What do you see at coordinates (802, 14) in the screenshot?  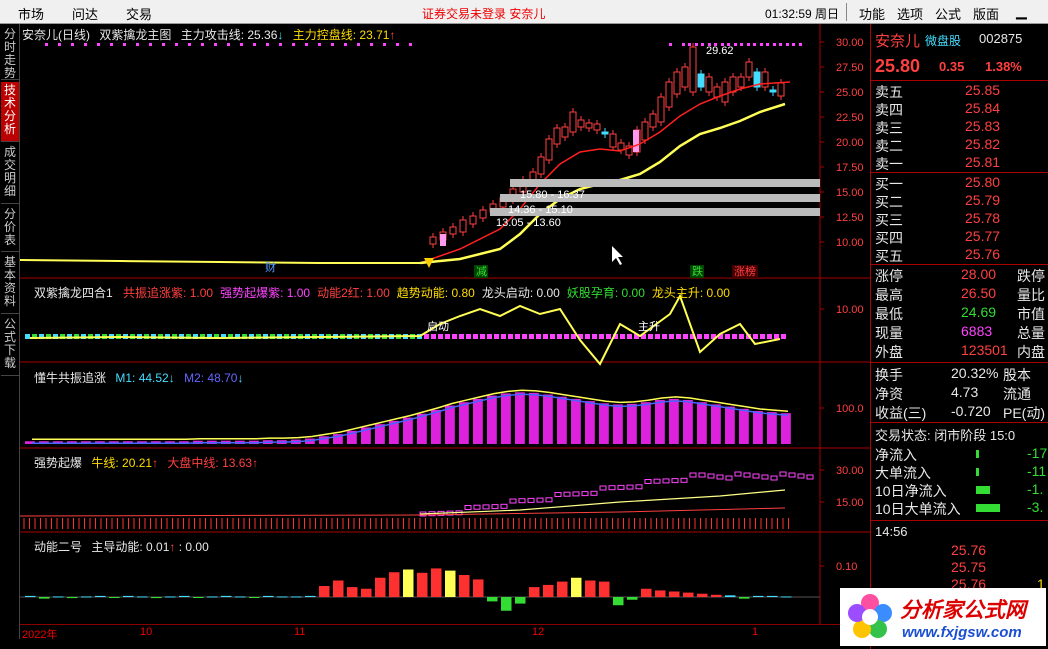 I see `clock: 01:32:59 周日` at bounding box center [802, 14].